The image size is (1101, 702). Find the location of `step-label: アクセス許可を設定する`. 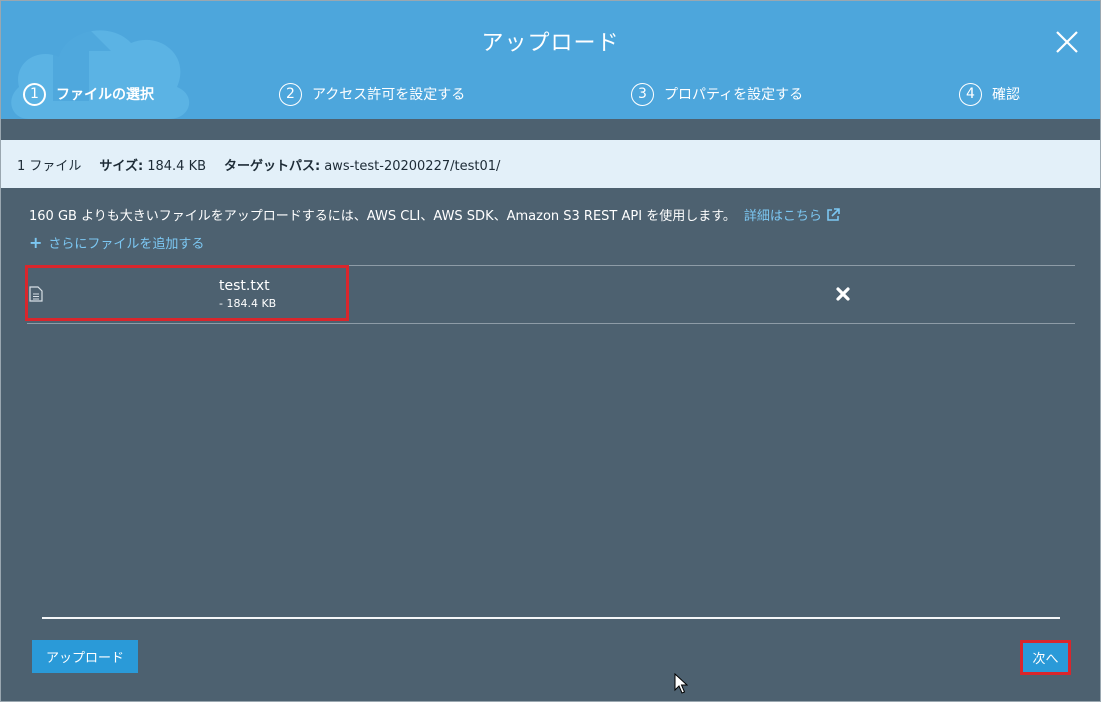

step-label: アクセス許可を設定する is located at coordinates (389, 95).